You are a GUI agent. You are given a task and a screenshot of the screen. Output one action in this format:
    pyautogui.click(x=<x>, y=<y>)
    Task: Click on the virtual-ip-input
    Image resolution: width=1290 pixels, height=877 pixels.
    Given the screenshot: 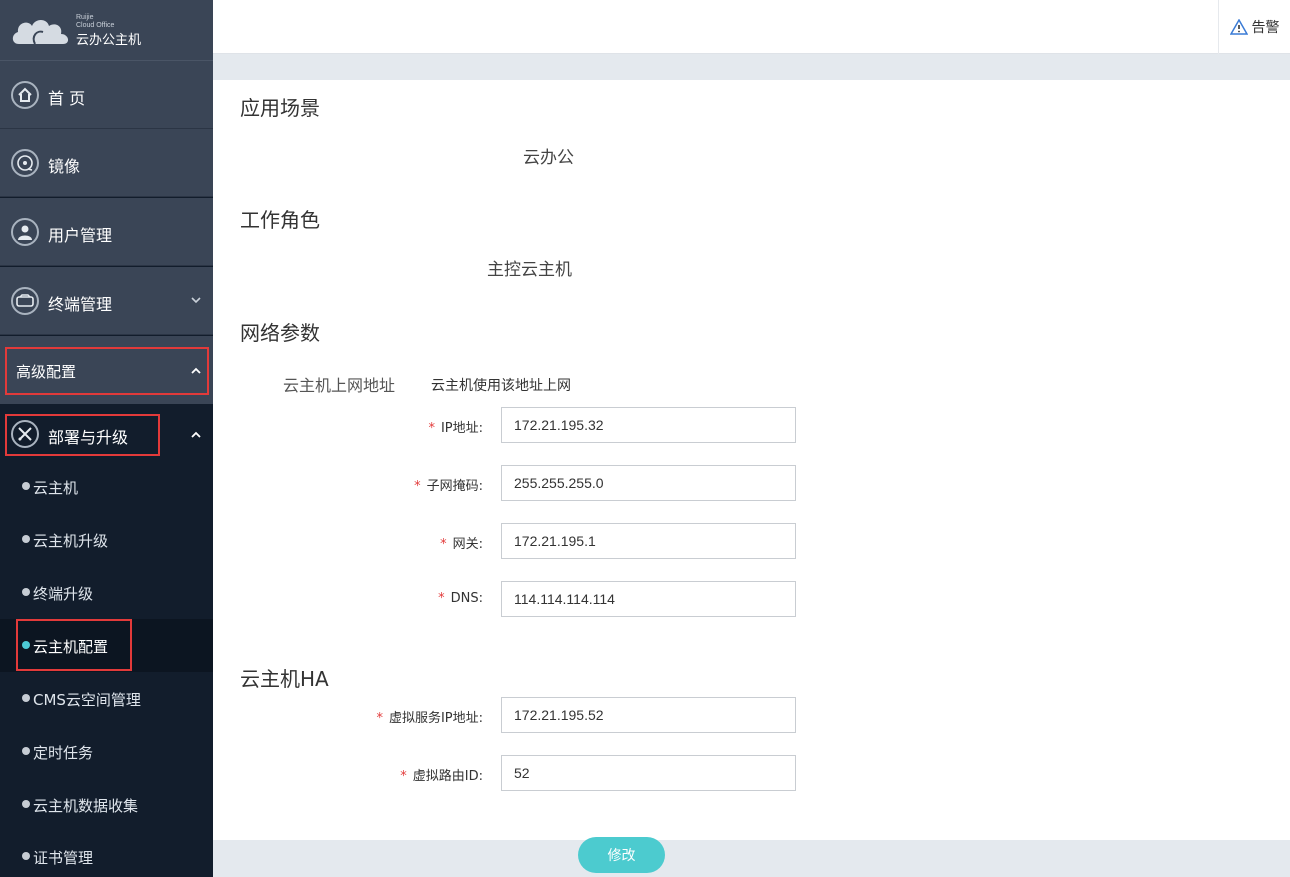 What is the action you would take?
    pyautogui.click(x=648, y=715)
    